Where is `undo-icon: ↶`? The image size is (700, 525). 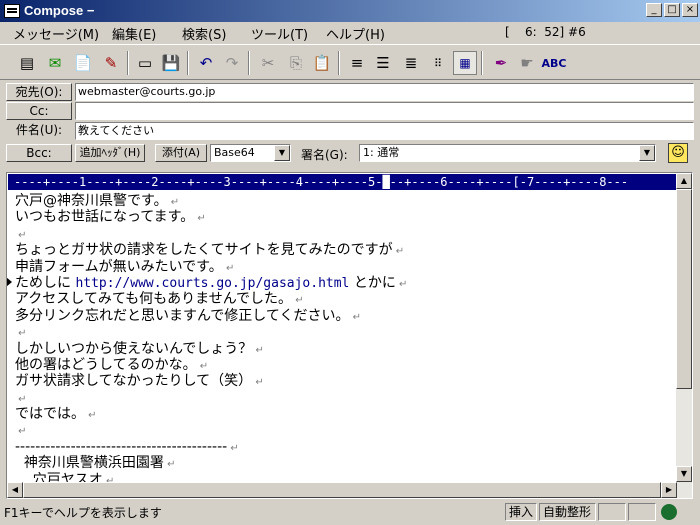 undo-icon: ↶ is located at coordinates (206, 63).